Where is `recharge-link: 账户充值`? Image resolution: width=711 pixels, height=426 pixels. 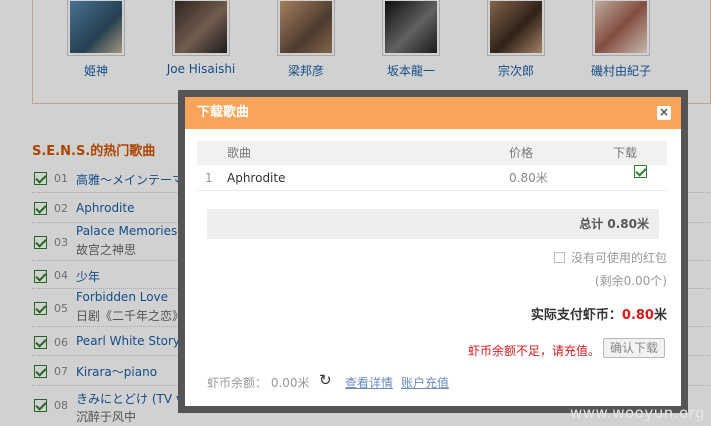
recharge-link: 账户充值 is located at coordinates (425, 382).